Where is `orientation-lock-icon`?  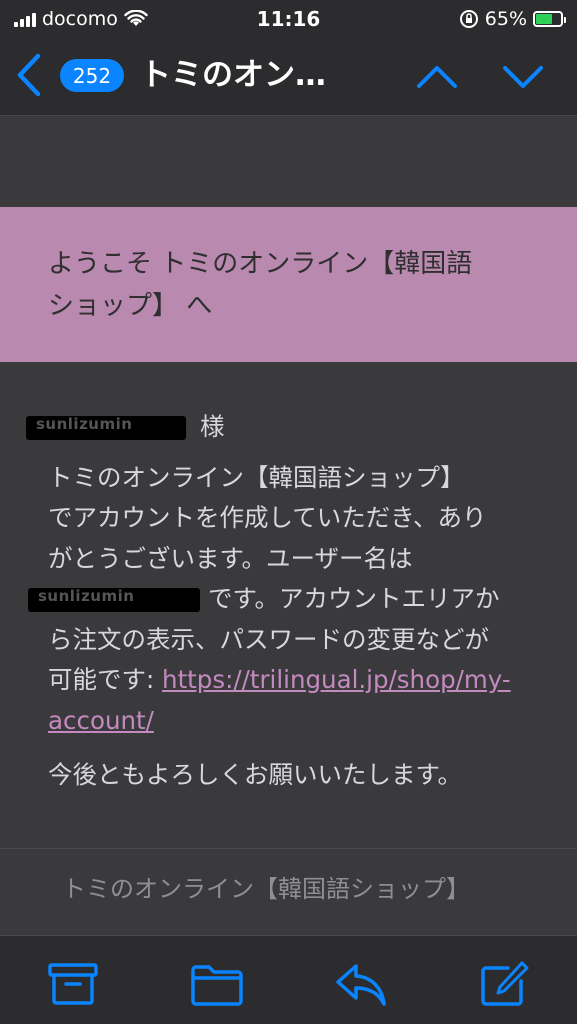 orientation-lock-icon is located at coordinates (468, 19).